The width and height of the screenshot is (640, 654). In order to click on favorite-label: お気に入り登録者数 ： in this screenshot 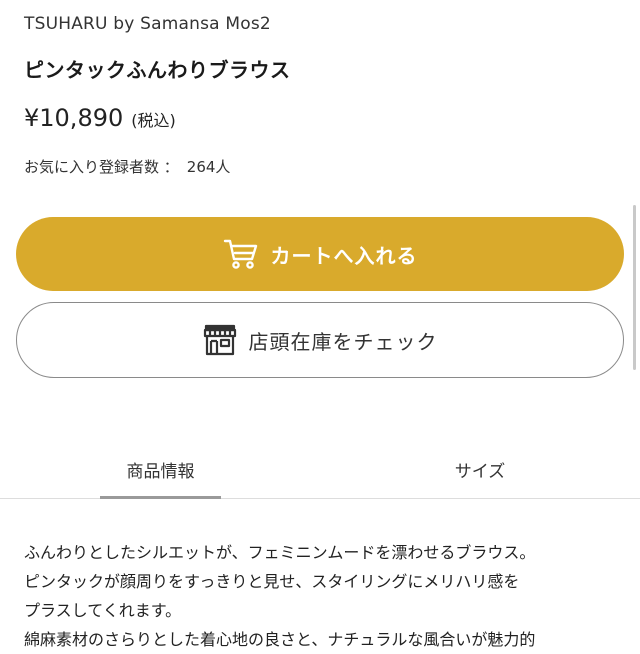, I will do `click(101, 167)`.